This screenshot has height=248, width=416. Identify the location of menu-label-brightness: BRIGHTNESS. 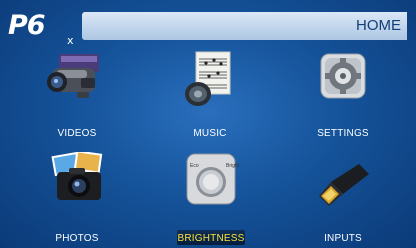
(211, 238).